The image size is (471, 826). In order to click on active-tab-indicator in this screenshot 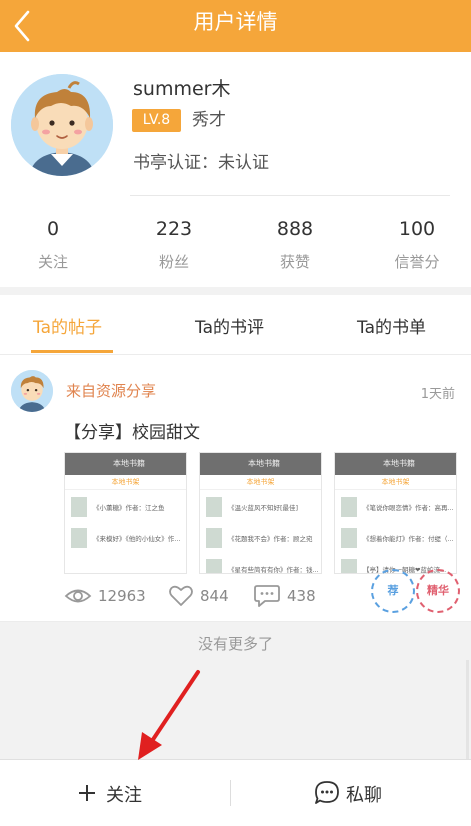, I will do `click(72, 351)`.